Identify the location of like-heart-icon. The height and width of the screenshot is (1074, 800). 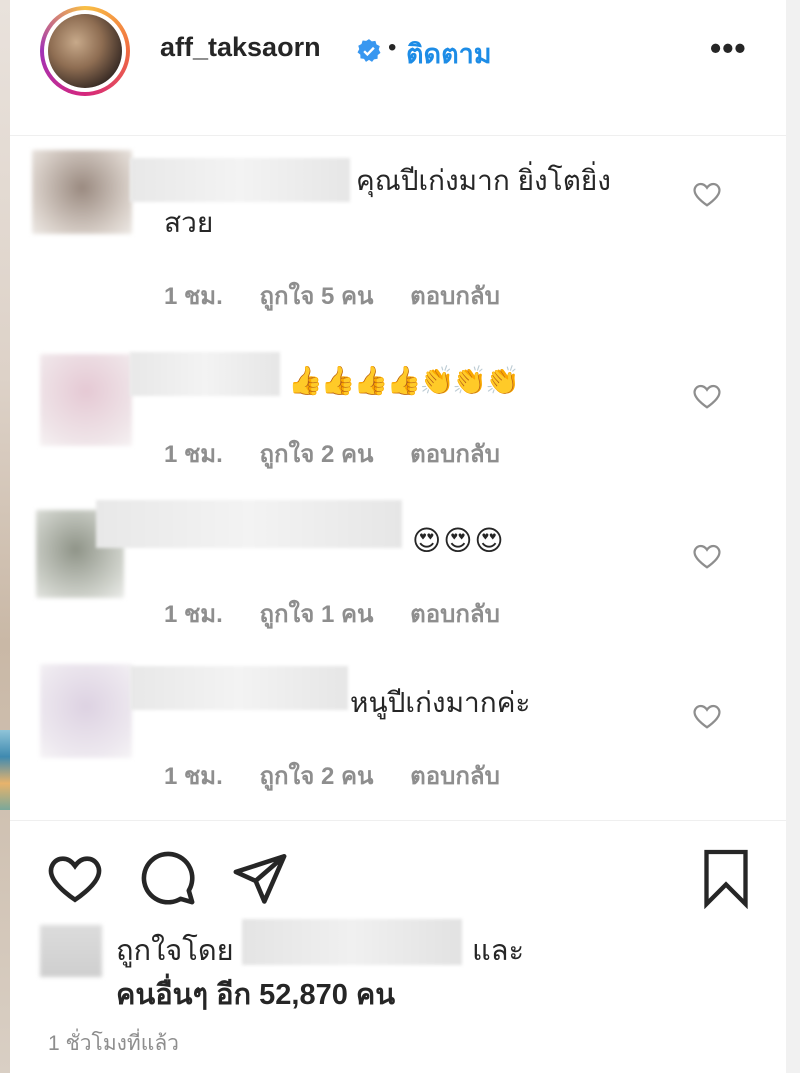
(75, 878).